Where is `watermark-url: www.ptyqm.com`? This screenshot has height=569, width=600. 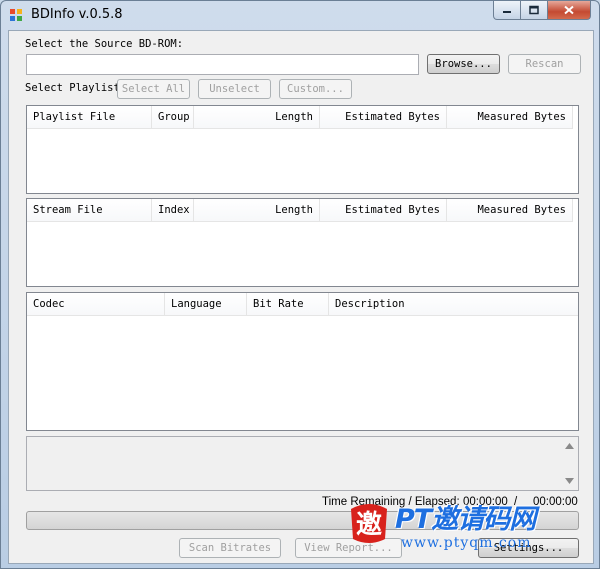
watermark-url: www.ptyqm.com is located at coordinates (466, 543).